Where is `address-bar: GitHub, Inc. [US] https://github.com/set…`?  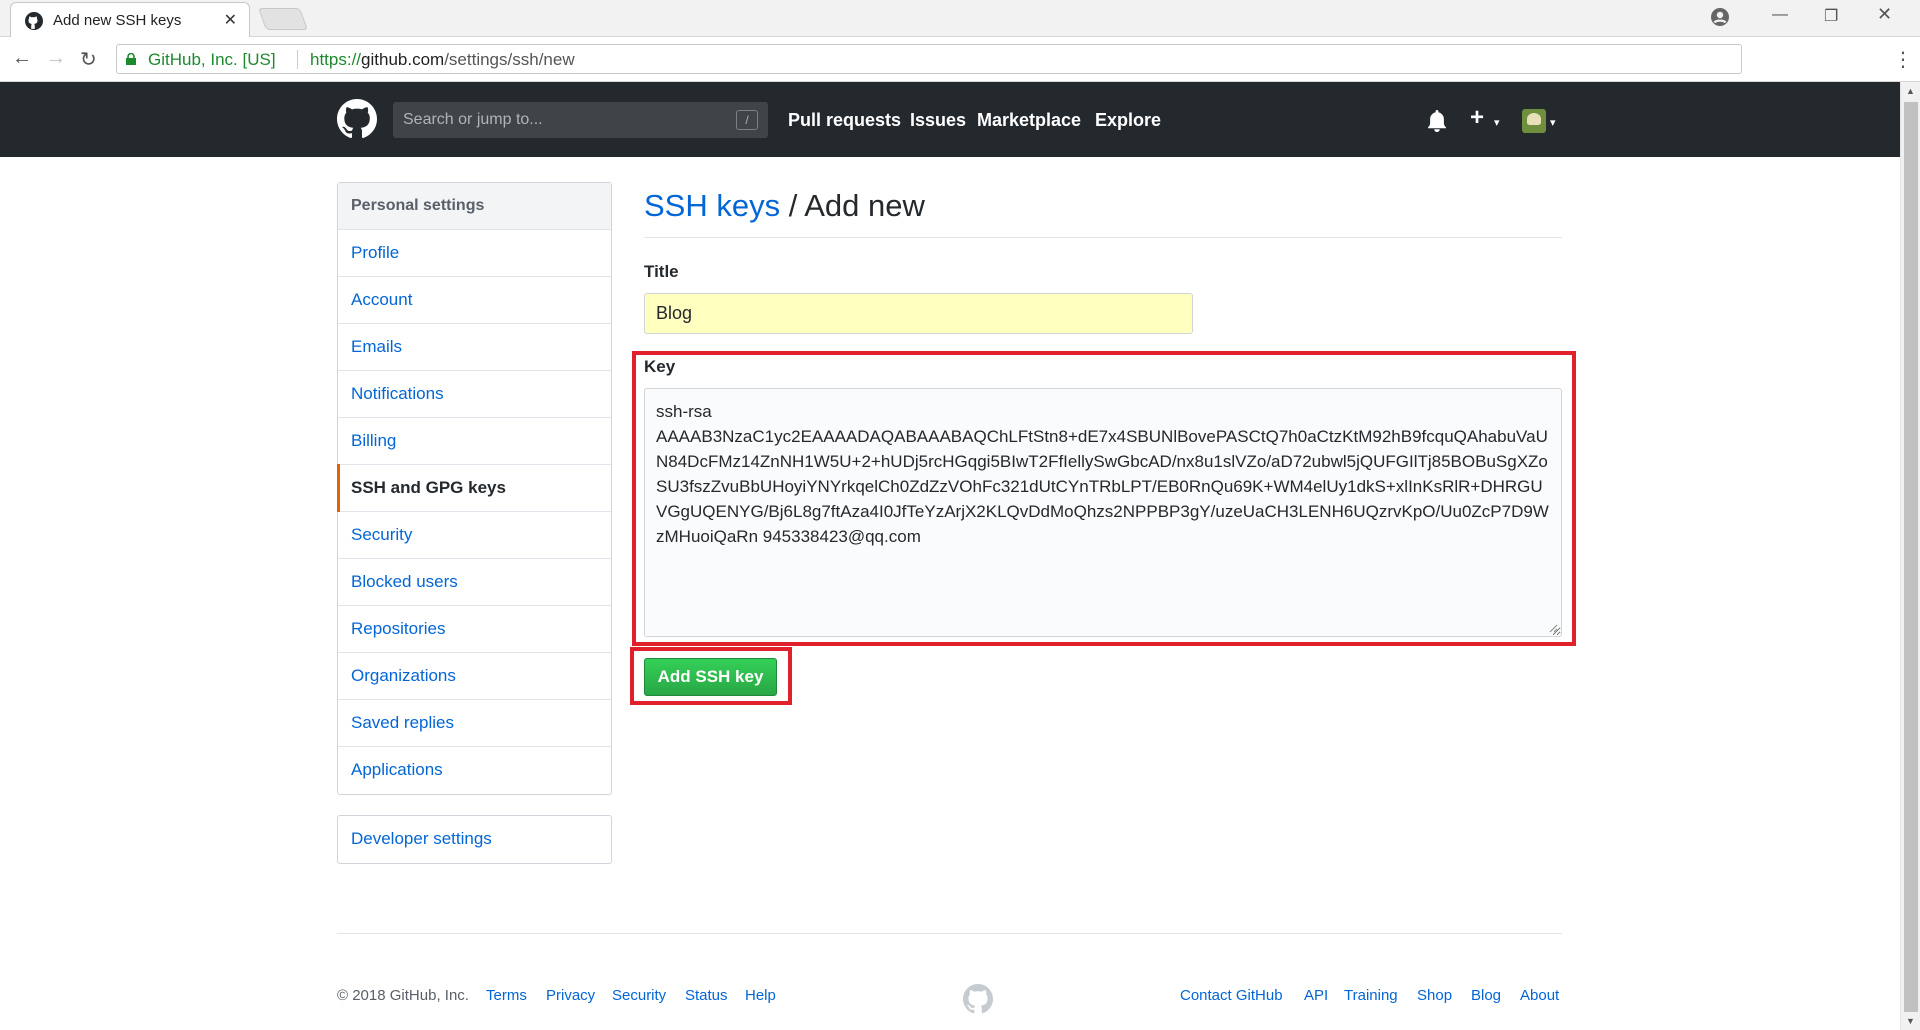 address-bar: GitHub, Inc. [US] https://github.com/set… is located at coordinates (929, 59).